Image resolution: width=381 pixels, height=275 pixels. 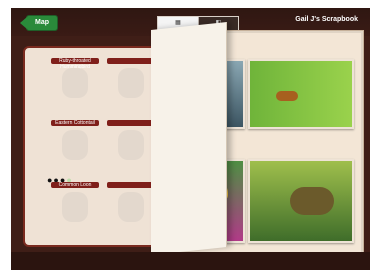 What do you see at coordinates (301, 94) in the screenshot?
I see `photo-frog` at bounding box center [301, 94].